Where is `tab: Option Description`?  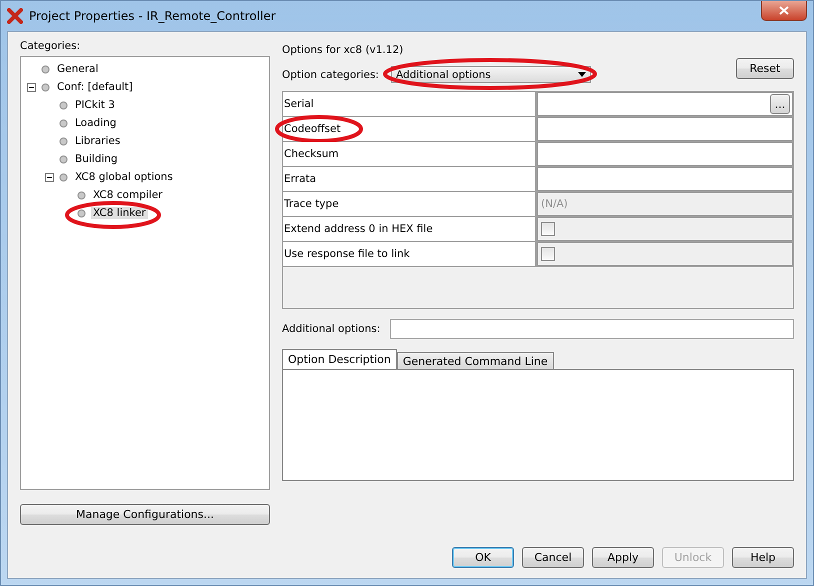
tab: Option Description is located at coordinates (339, 359).